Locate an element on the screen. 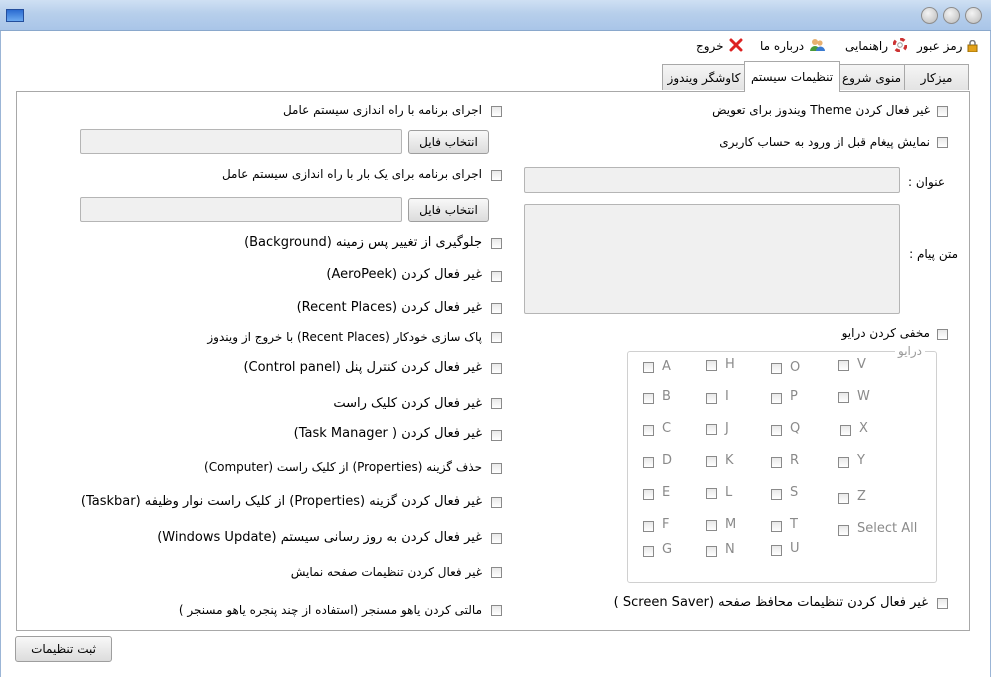 Image resolution: width=991 pixels, height=677 pixels. maximize-button is located at coordinates (951, 15).